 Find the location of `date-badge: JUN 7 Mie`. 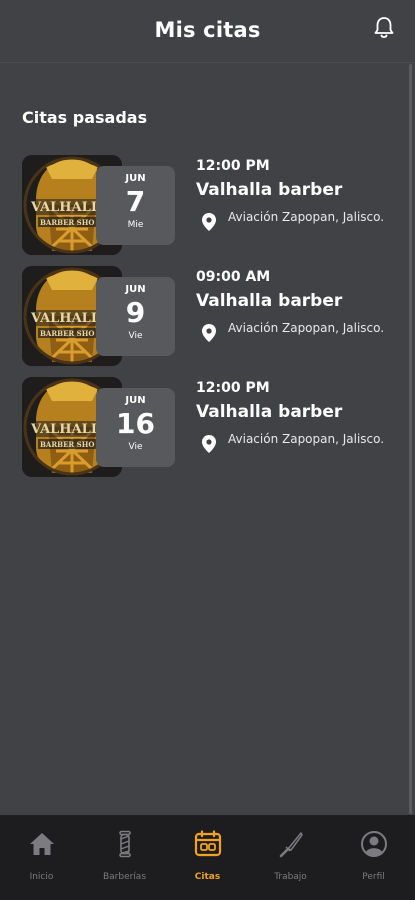

date-badge: JUN 7 Mie is located at coordinates (135, 205).